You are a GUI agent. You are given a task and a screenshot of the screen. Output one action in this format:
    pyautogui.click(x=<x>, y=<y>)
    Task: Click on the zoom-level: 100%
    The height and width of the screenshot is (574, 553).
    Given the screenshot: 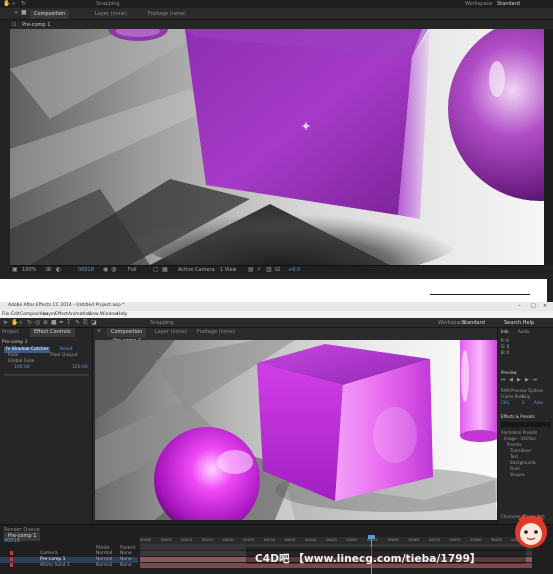 What is the action you would take?
    pyautogui.click(x=29, y=270)
    